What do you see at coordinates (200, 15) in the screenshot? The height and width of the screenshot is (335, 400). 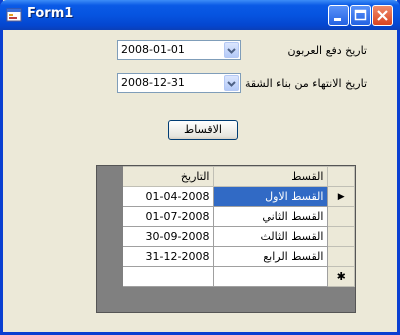 I see `title-bar: Form1` at bounding box center [200, 15].